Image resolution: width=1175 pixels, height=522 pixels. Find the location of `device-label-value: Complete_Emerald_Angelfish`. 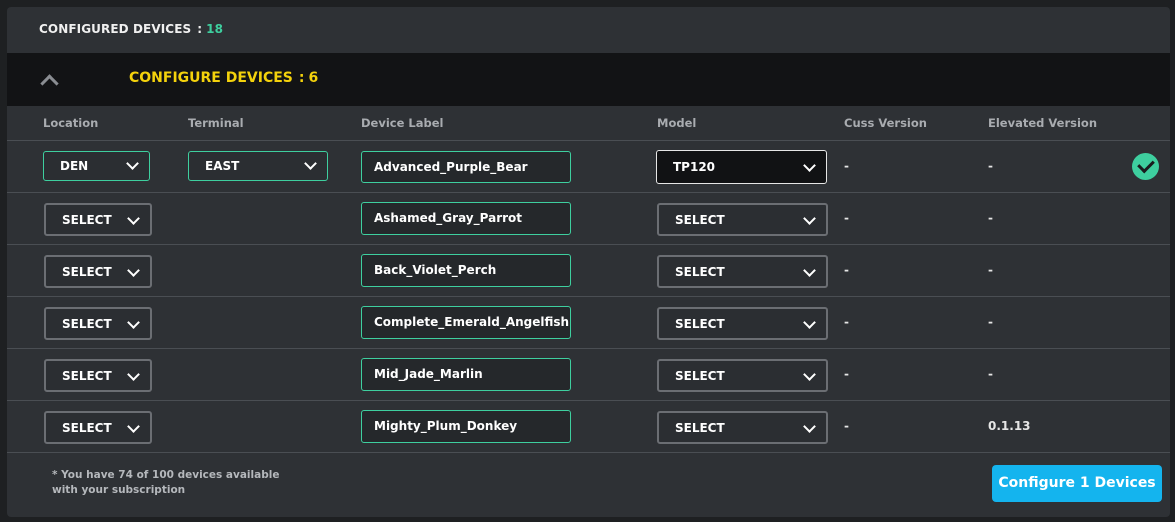

device-label-value: Complete_Emerald_Angelfish is located at coordinates (472, 322).